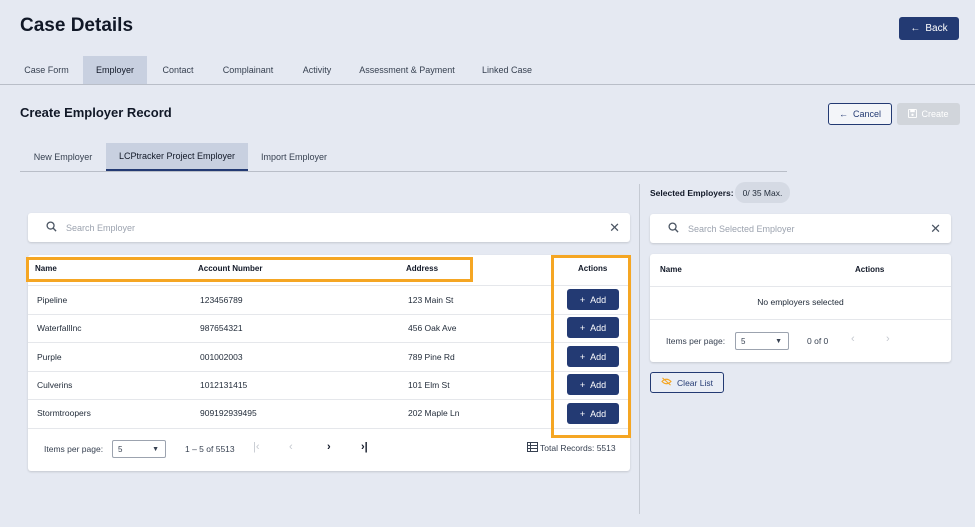  What do you see at coordinates (248, 70) in the screenshot?
I see `tab-complainant: Complainant` at bounding box center [248, 70].